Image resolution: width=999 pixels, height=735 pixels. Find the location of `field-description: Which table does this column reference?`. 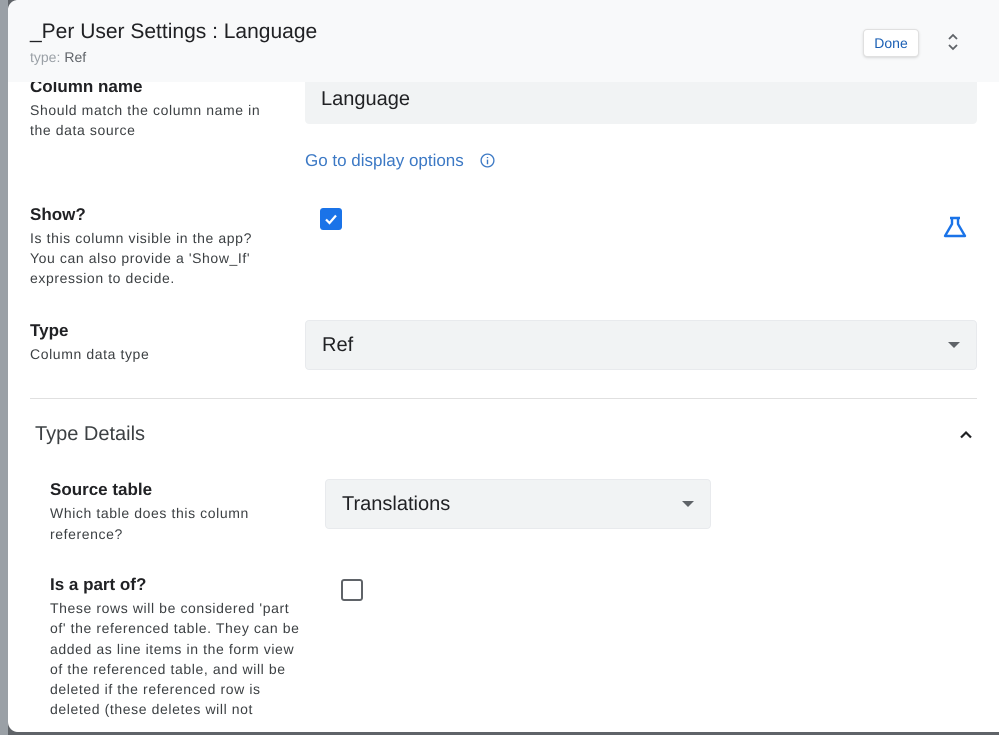

field-description: Which table does this column reference? is located at coordinates (150, 524).